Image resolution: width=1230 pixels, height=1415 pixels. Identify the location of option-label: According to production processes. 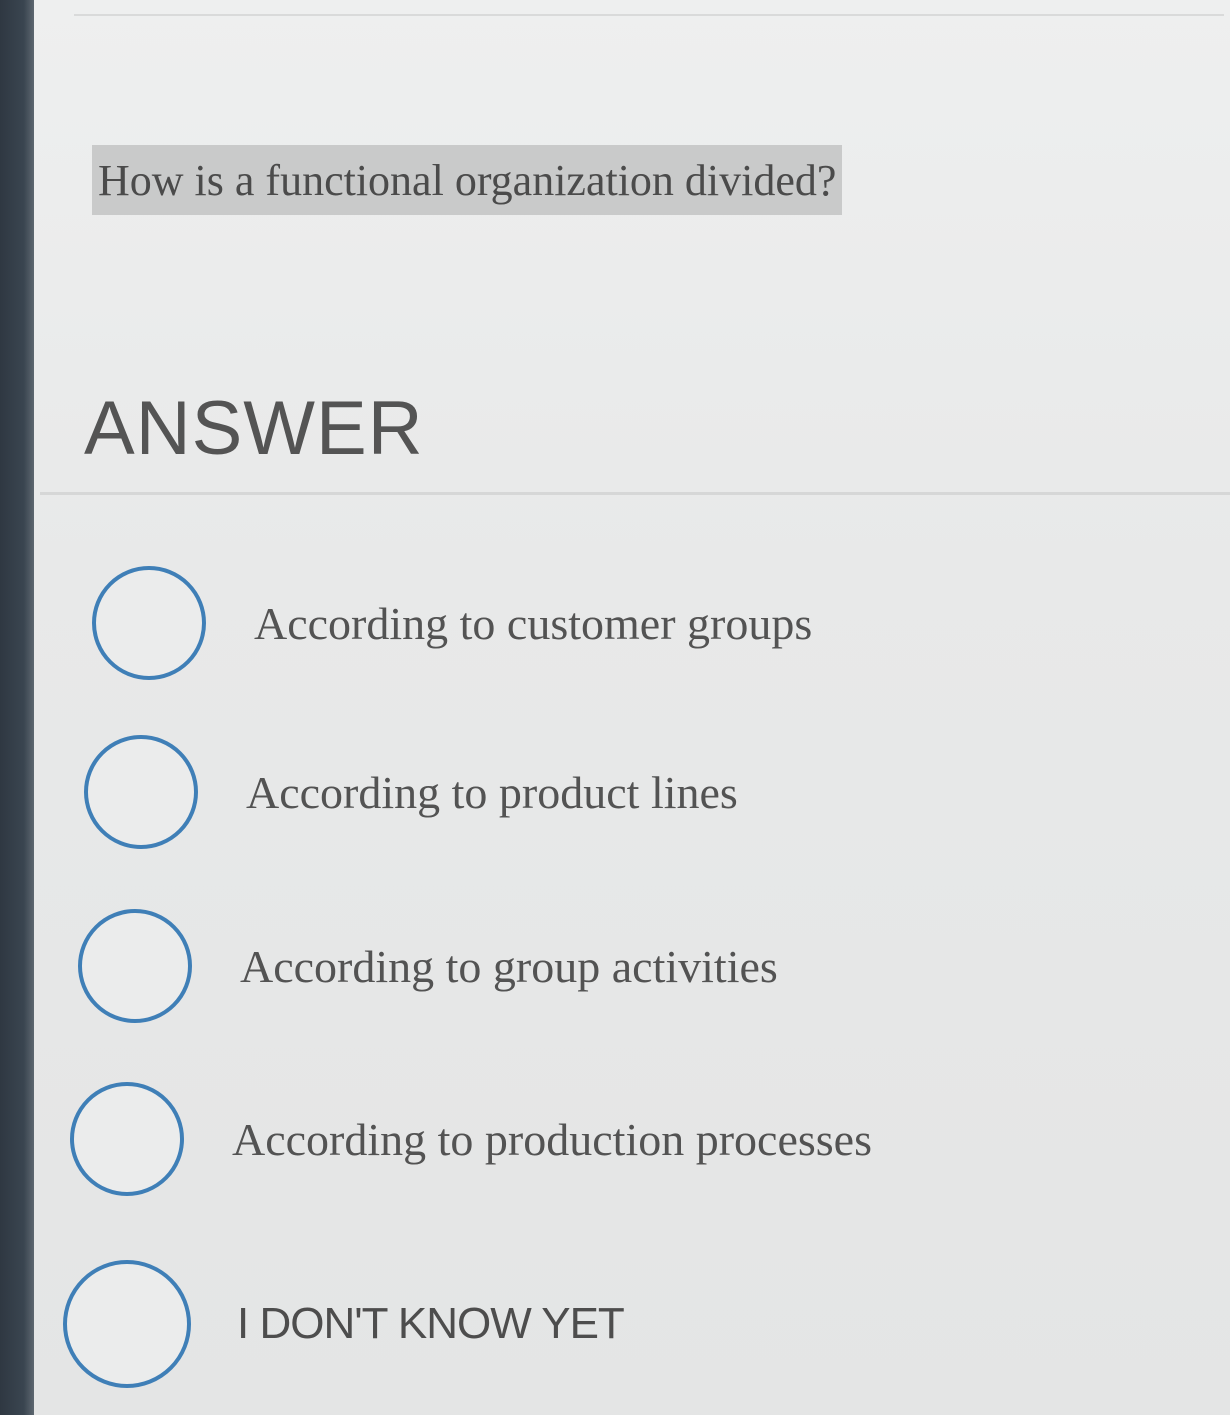
(552, 1139).